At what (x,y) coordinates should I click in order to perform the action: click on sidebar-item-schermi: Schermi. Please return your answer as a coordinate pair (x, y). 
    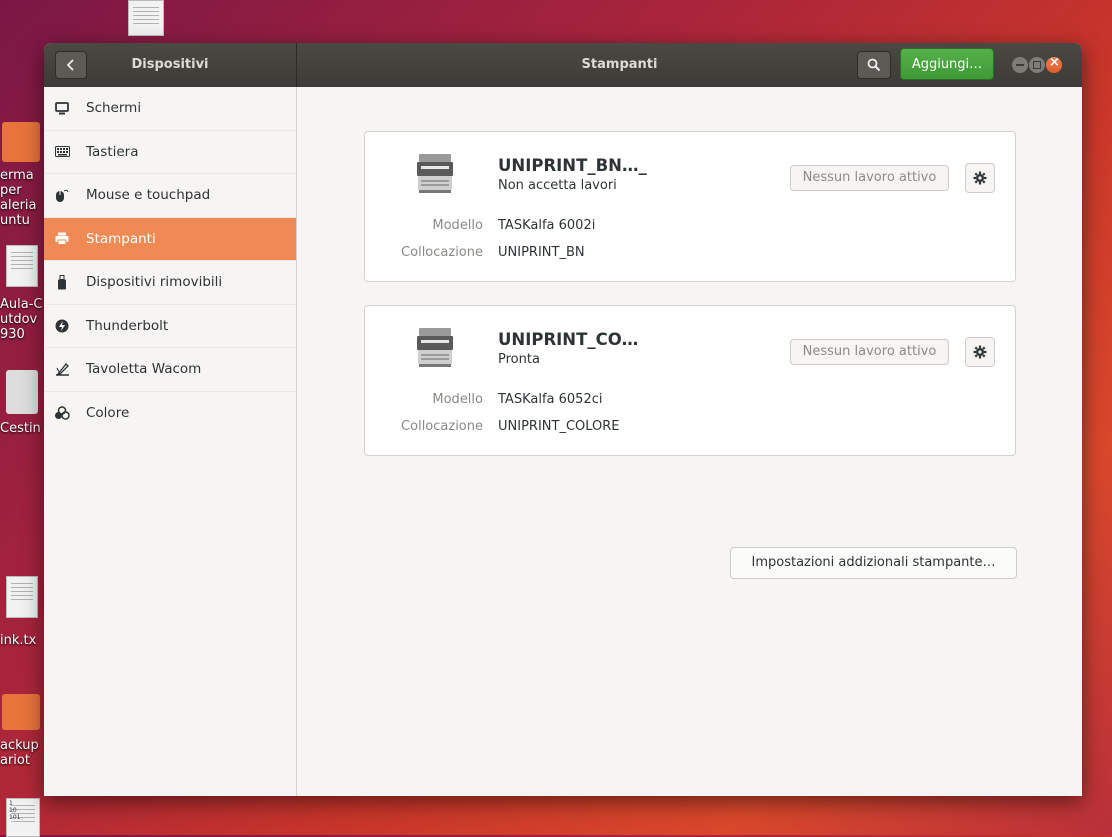
    Looking at the image, I should click on (170, 109).